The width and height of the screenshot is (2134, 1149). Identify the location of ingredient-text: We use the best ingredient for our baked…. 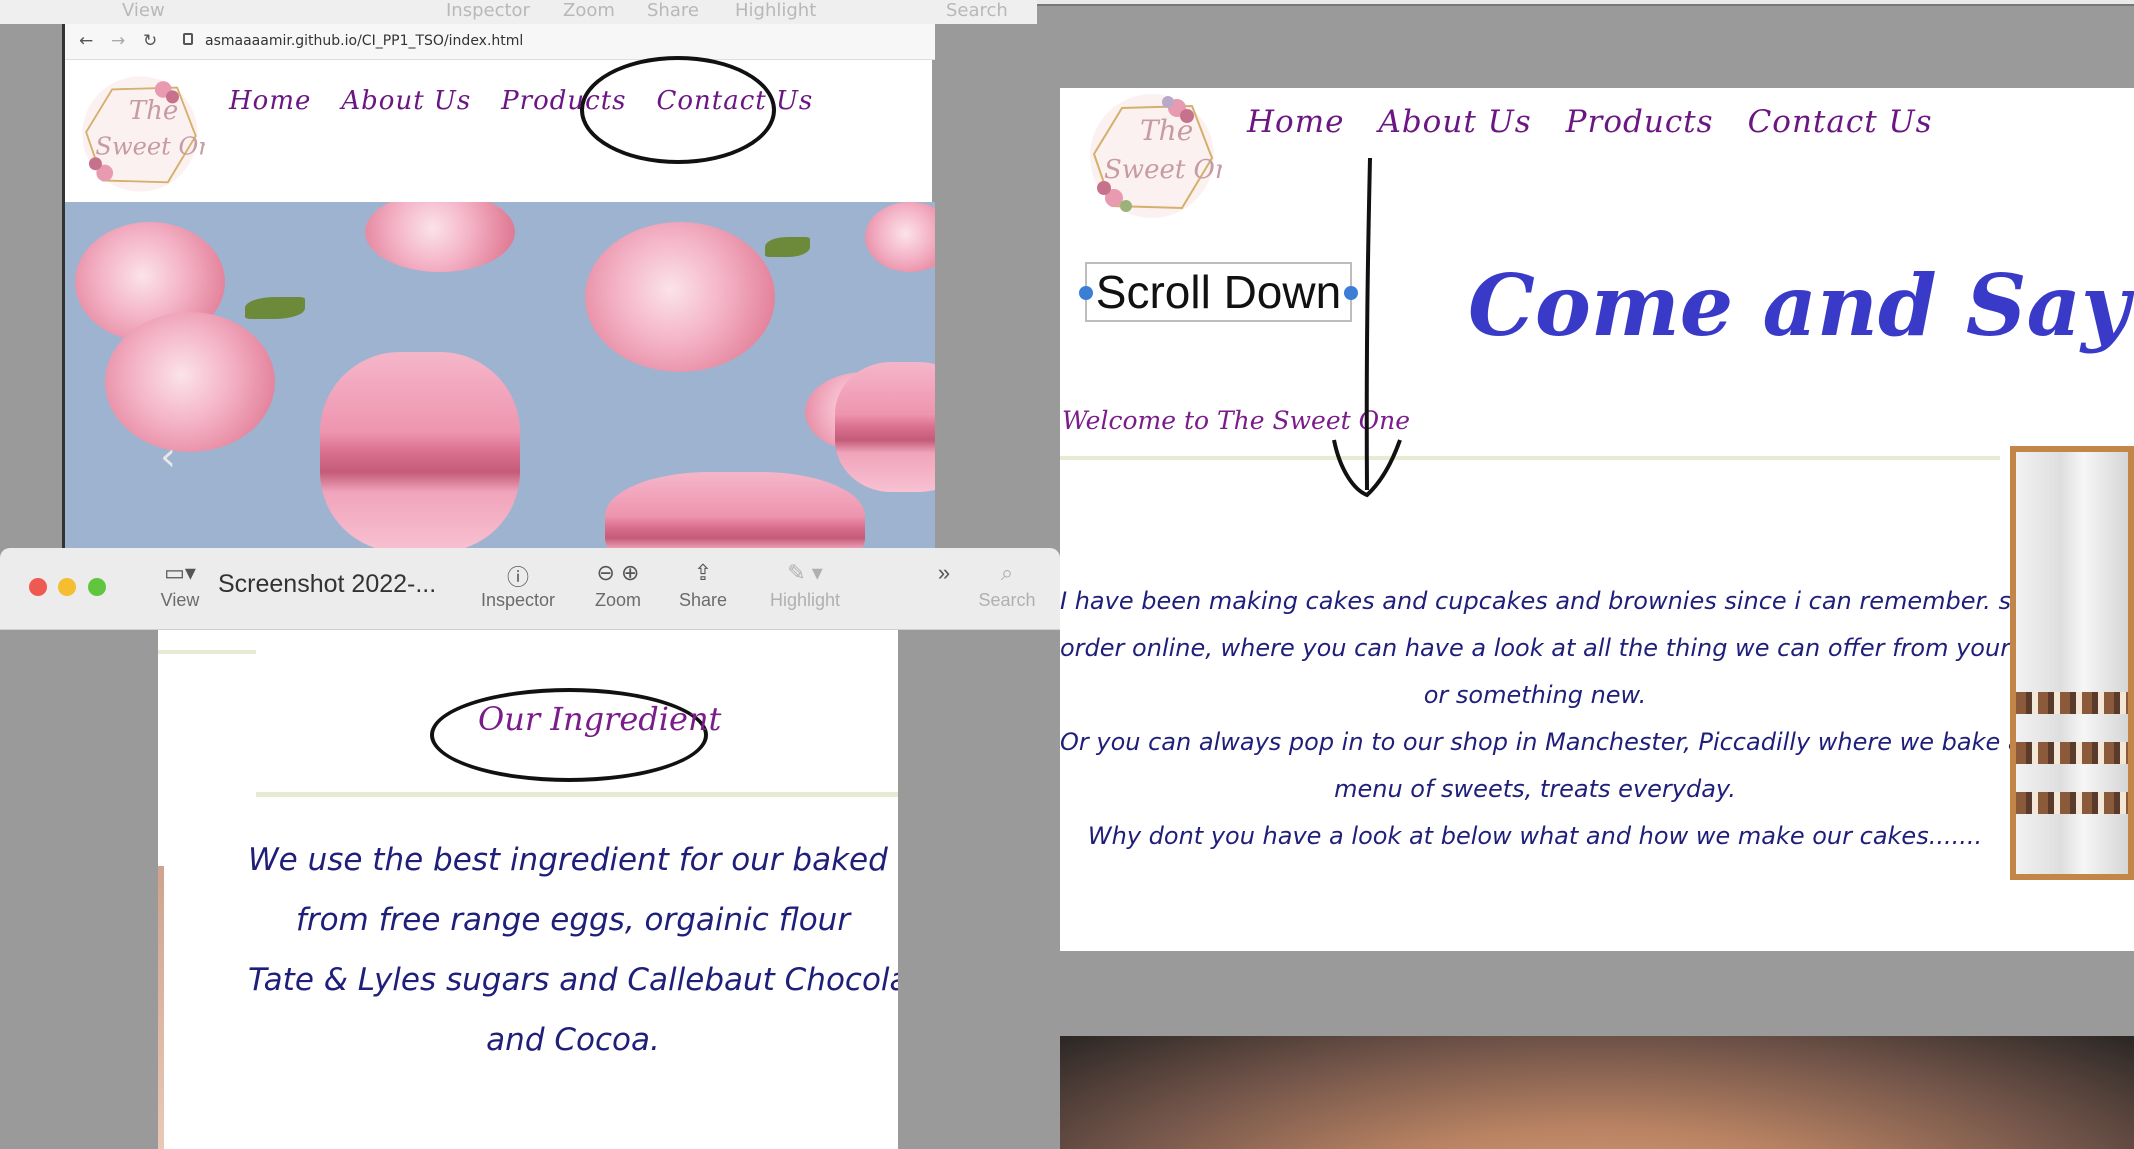
(573, 950).